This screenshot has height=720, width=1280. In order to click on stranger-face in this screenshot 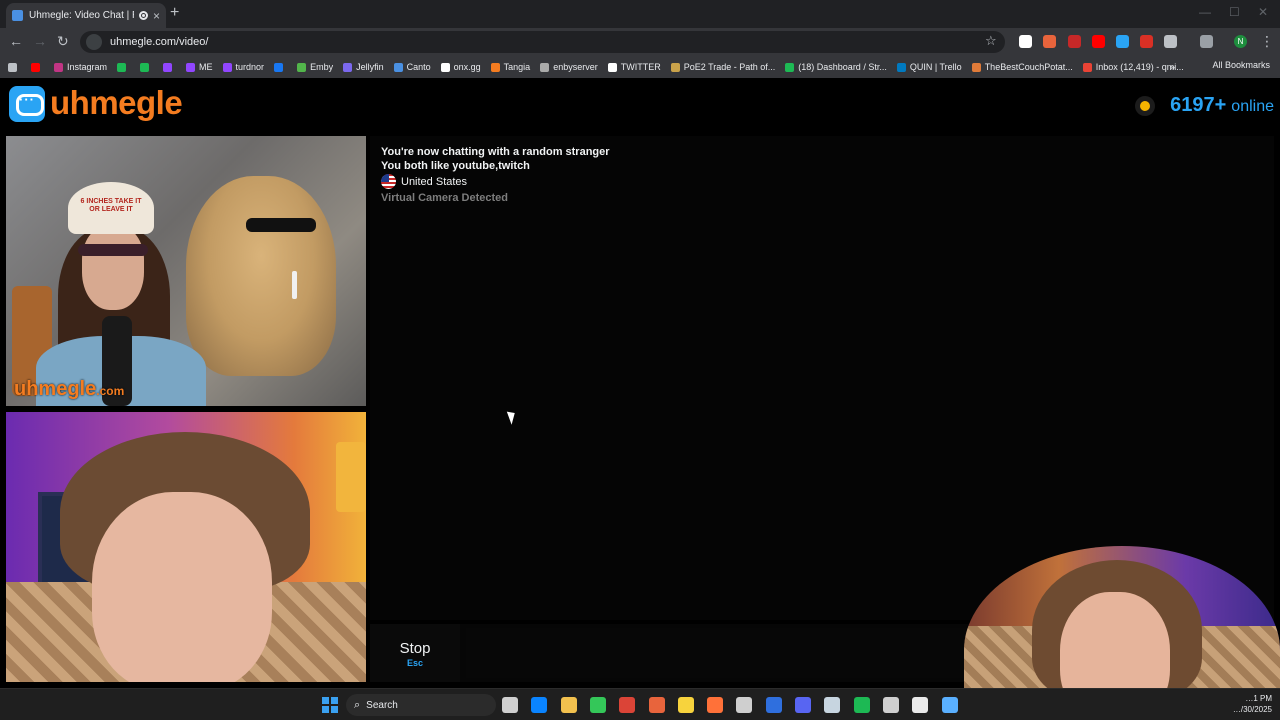, I will do `click(113, 268)`.